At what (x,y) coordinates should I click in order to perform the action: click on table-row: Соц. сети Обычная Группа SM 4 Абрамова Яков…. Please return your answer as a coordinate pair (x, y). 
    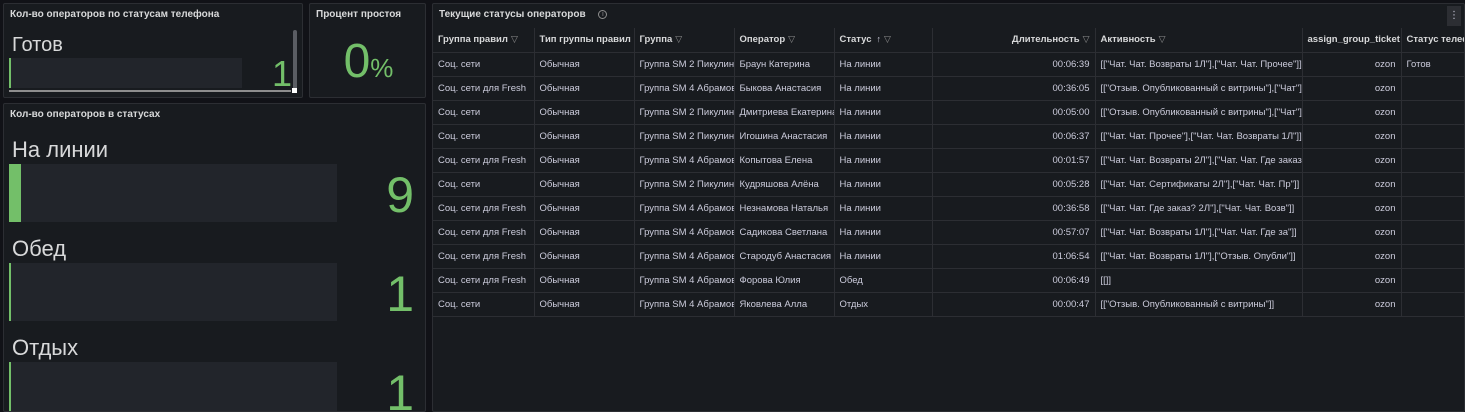
    Looking at the image, I should click on (948, 304).